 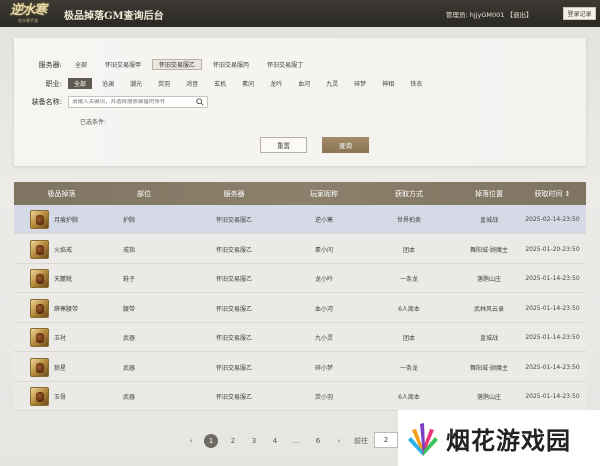 I want to click on class-option: 血河, so click(x=304, y=83).